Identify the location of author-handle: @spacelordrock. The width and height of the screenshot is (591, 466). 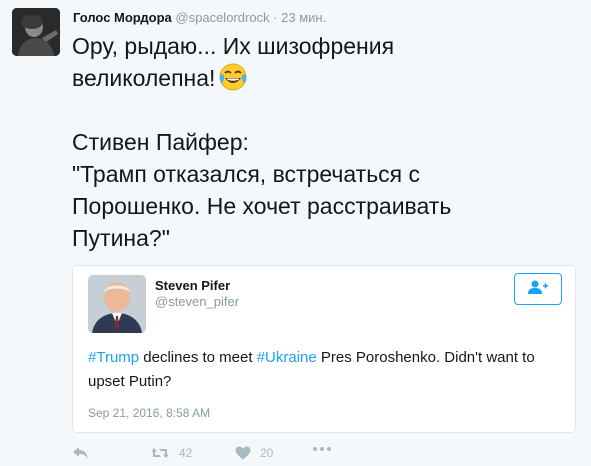
(222, 17).